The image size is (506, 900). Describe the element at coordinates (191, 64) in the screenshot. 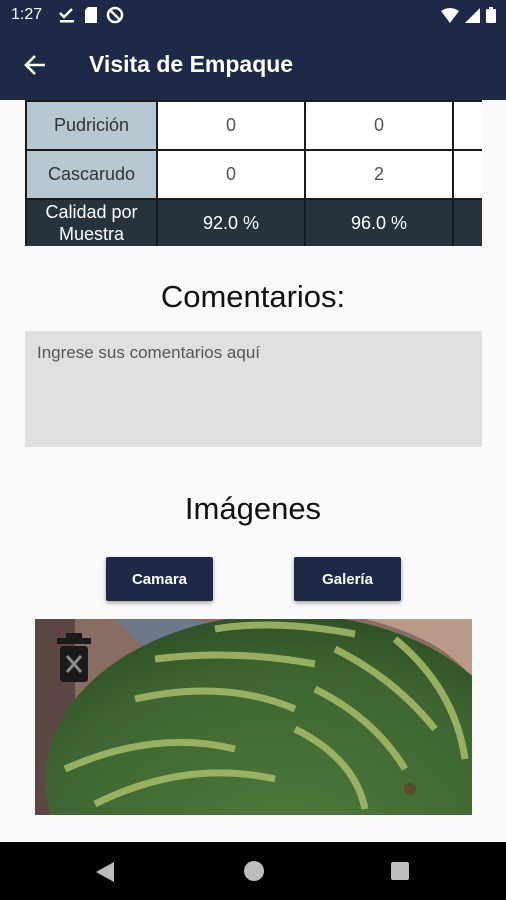

I see `page-title: Visita de Empaque` at that location.